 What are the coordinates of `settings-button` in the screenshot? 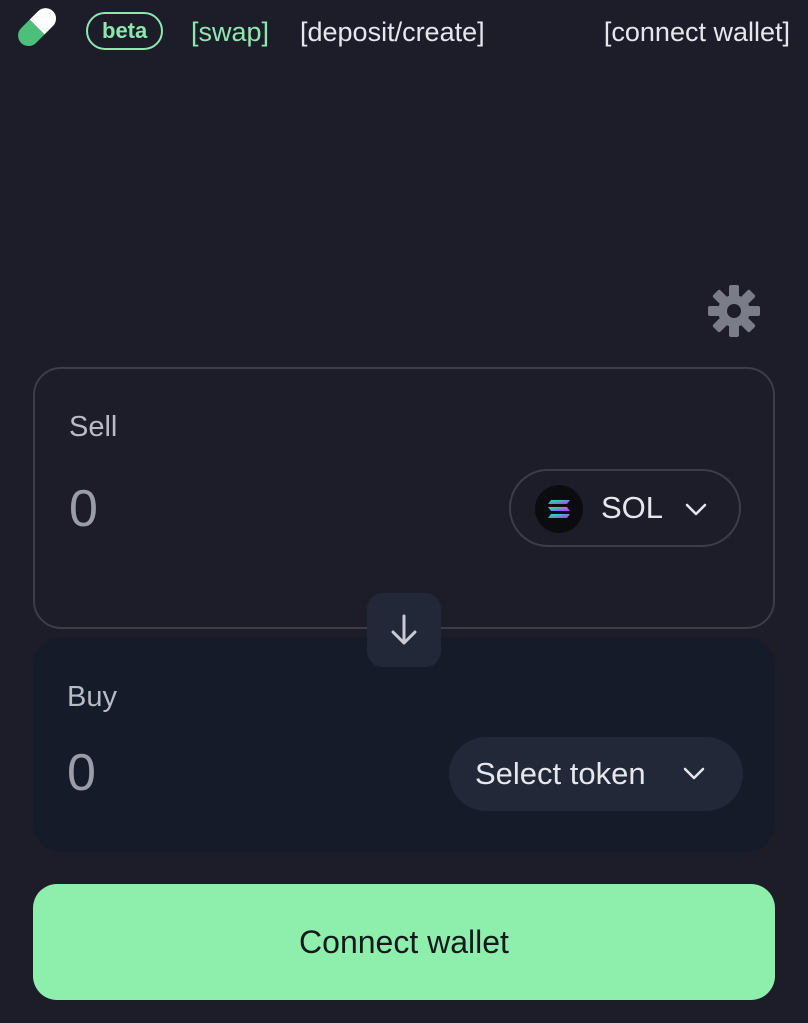 It's located at (734, 311).